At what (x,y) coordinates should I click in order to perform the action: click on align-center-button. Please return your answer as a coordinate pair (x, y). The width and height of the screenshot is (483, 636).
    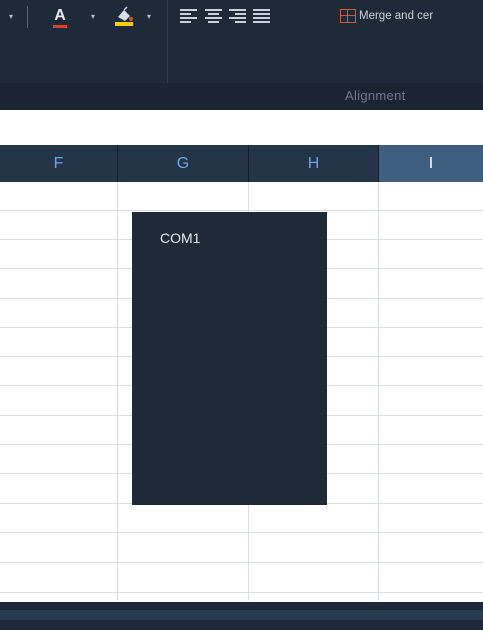
    Looking at the image, I should click on (213, 16).